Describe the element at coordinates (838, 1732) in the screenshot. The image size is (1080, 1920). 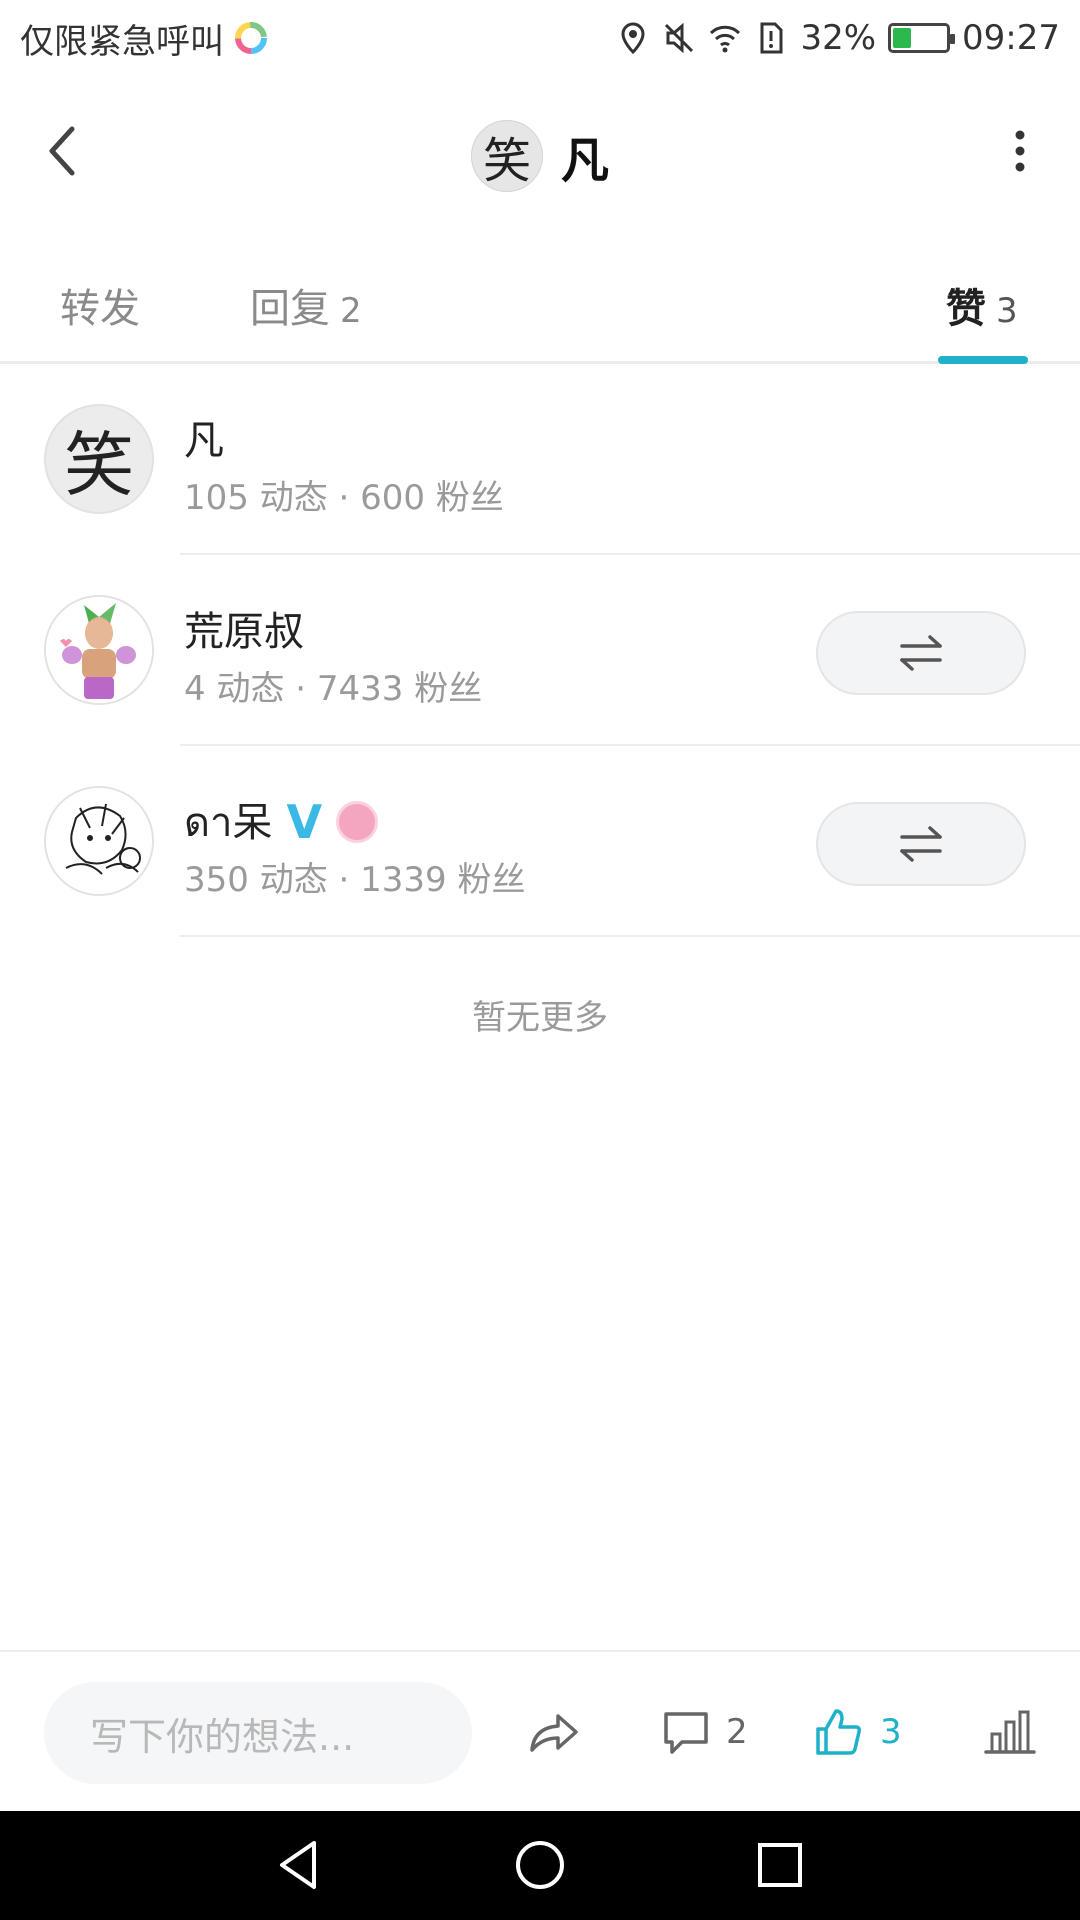
I see `thumbs-up-icon` at that location.